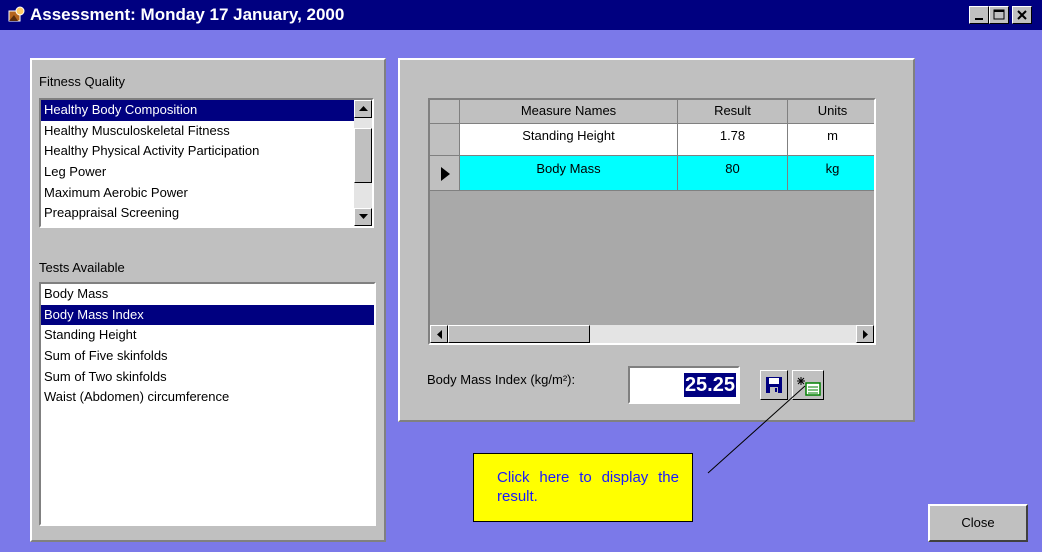 The height and width of the screenshot is (552, 1042). I want to click on grid-horizontal-scrollbar, so click(652, 334).